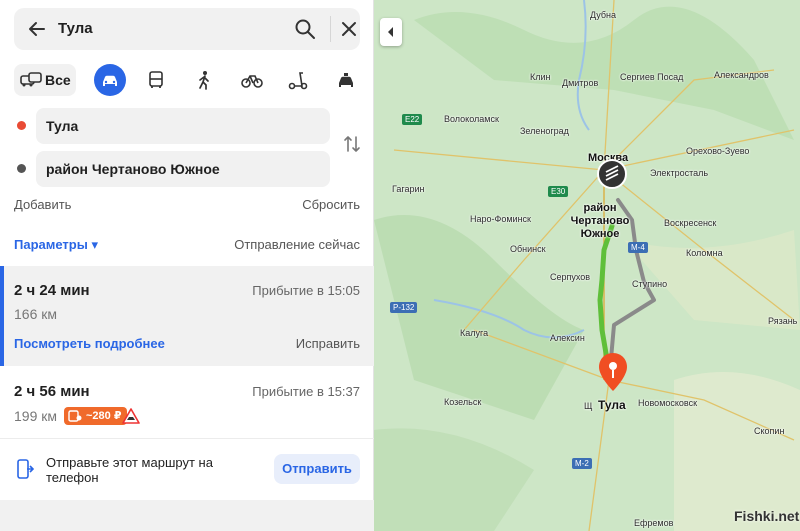 Image resolution: width=800 pixels, height=531 pixels. I want to click on mode-all-button: Все, so click(45, 80).